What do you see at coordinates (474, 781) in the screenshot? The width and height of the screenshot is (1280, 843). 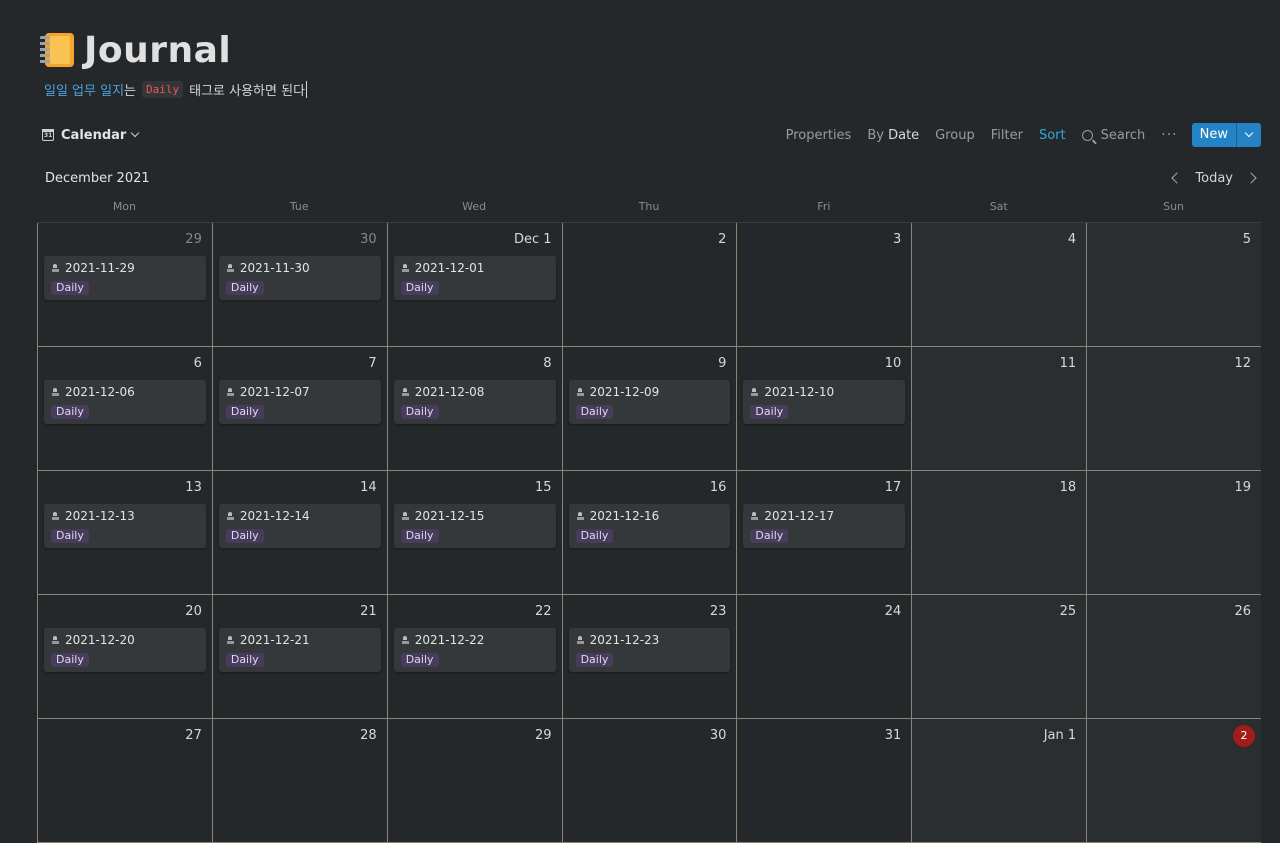 I see `calendar-day-cell: 29` at bounding box center [474, 781].